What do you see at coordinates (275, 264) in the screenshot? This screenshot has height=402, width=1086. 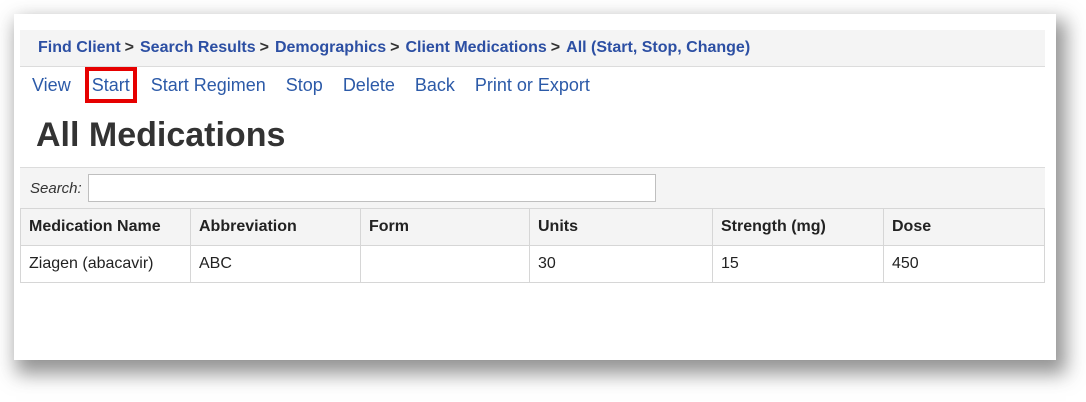 I see `cell-abbreviation: ABC` at bounding box center [275, 264].